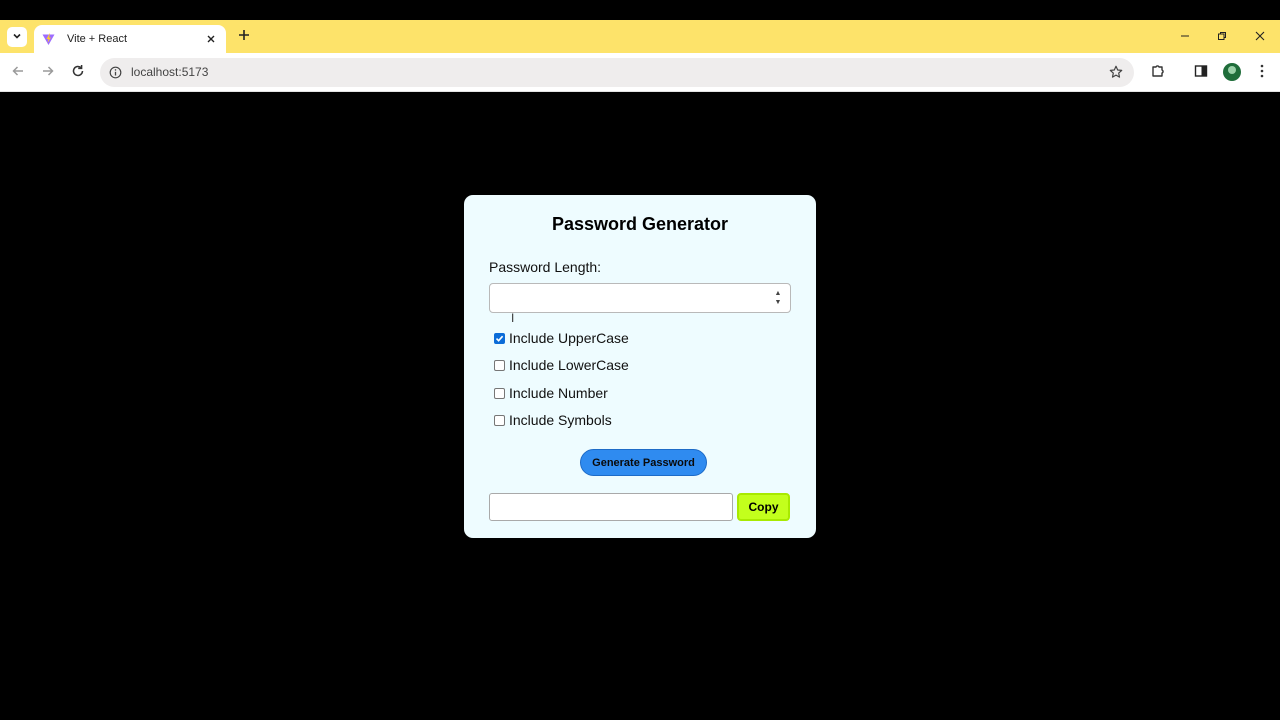 This screenshot has height=720, width=1280. I want to click on back-button, so click(18, 73).